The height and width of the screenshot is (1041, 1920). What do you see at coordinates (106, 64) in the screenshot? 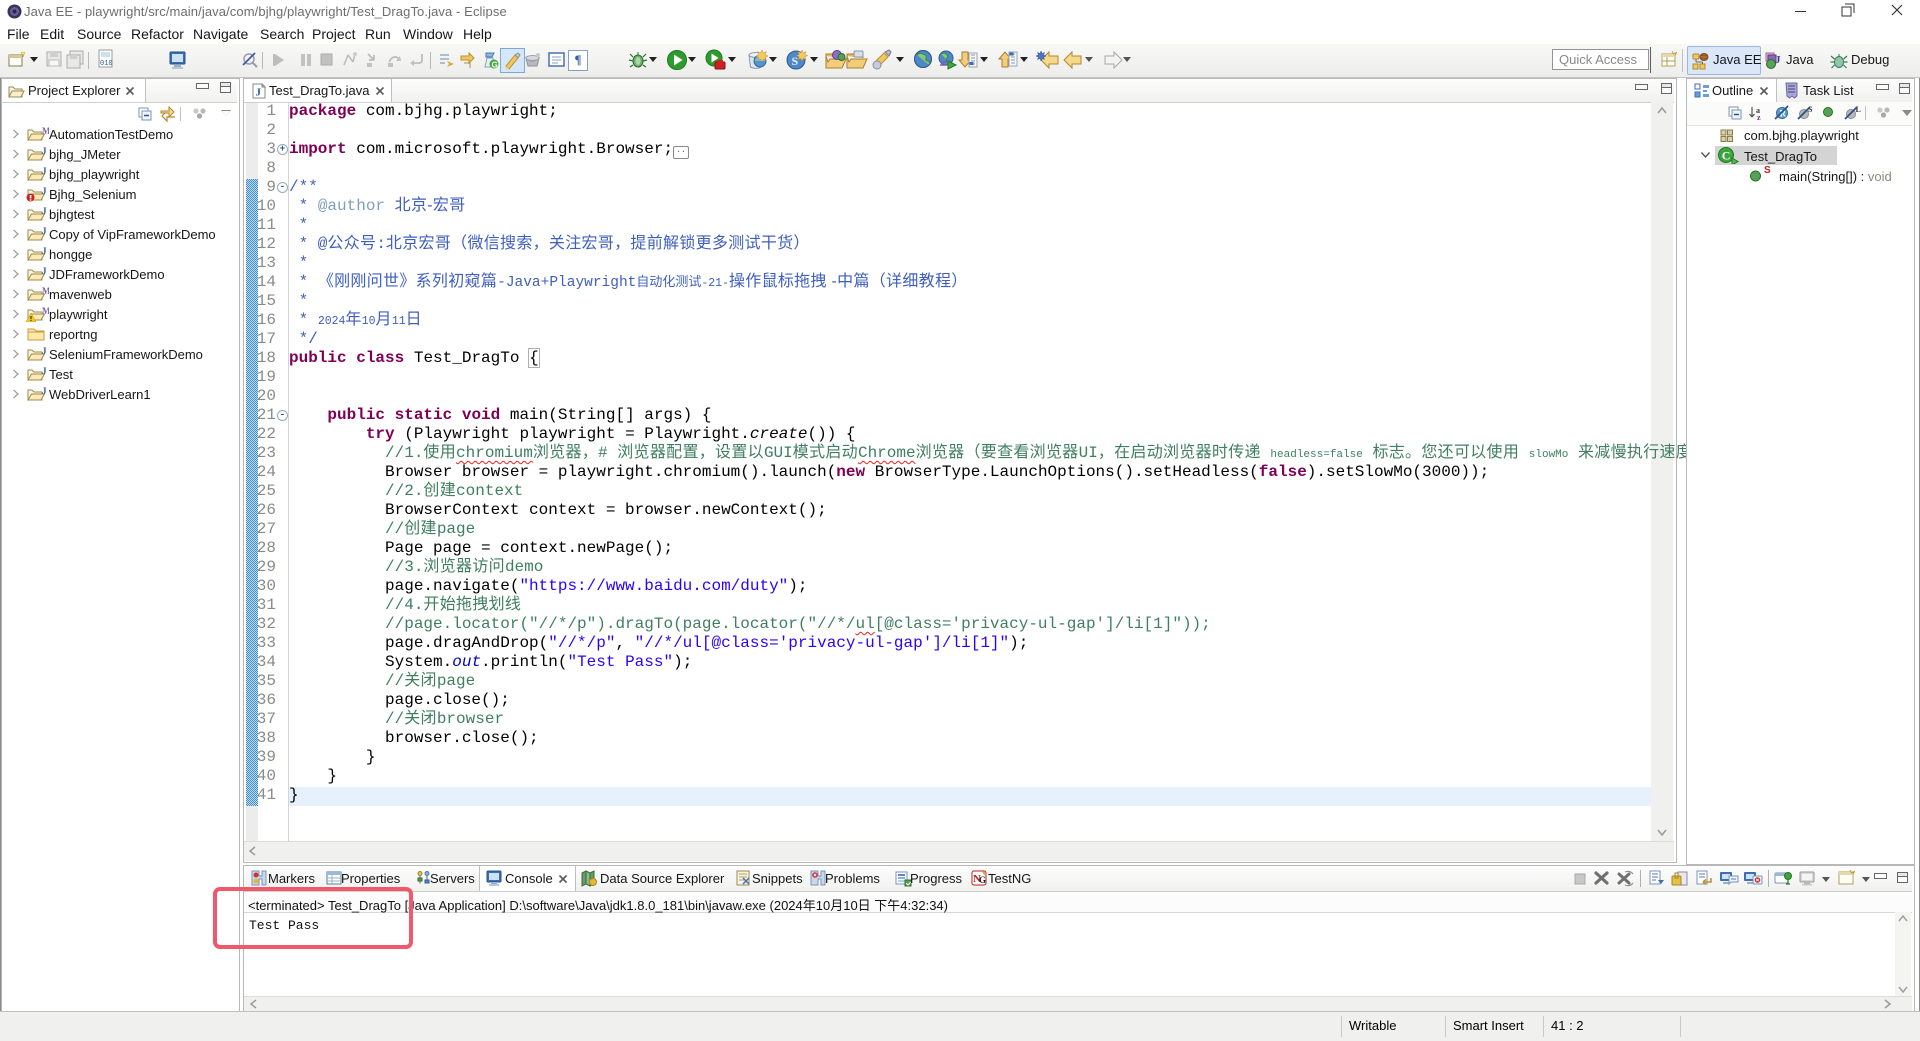
I see `svg-text: 010` at bounding box center [106, 64].